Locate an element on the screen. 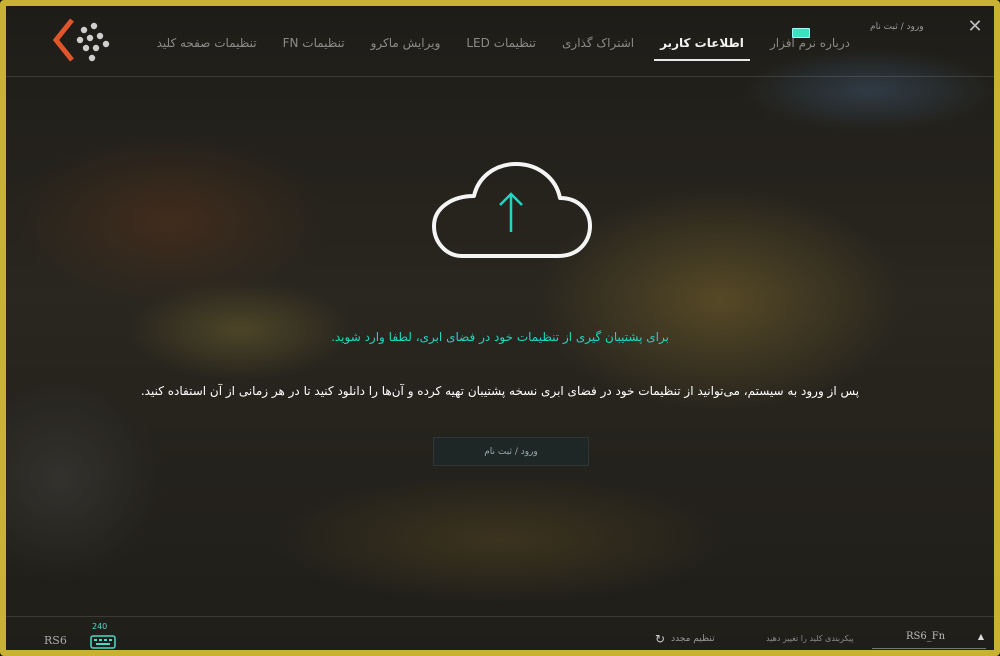 This screenshot has width=1000, height=656. layer-select-value: RS6_Fn is located at coordinates (926, 636).